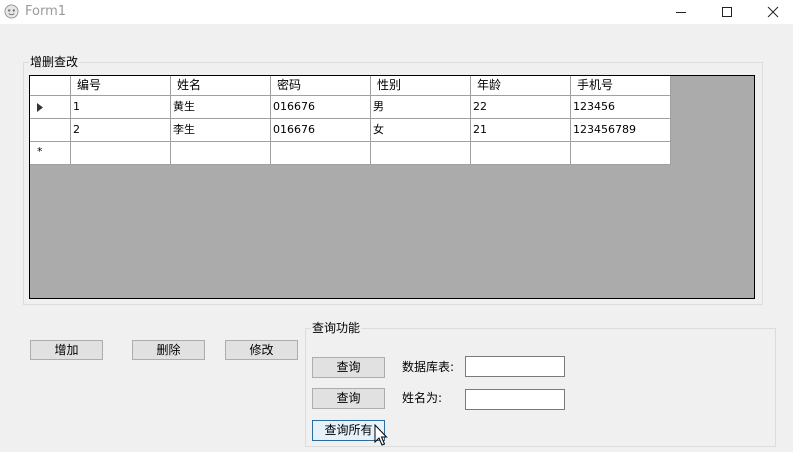 The width and height of the screenshot is (793, 452). I want to click on name-input, so click(515, 399).